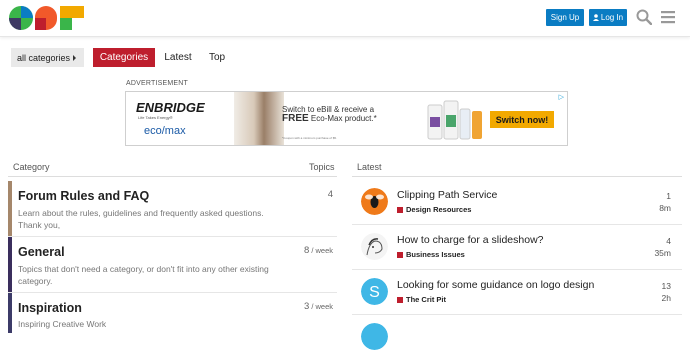 The image size is (690, 360). I want to click on ad-brand-tagline: Life Takes Energy®, so click(155, 117).